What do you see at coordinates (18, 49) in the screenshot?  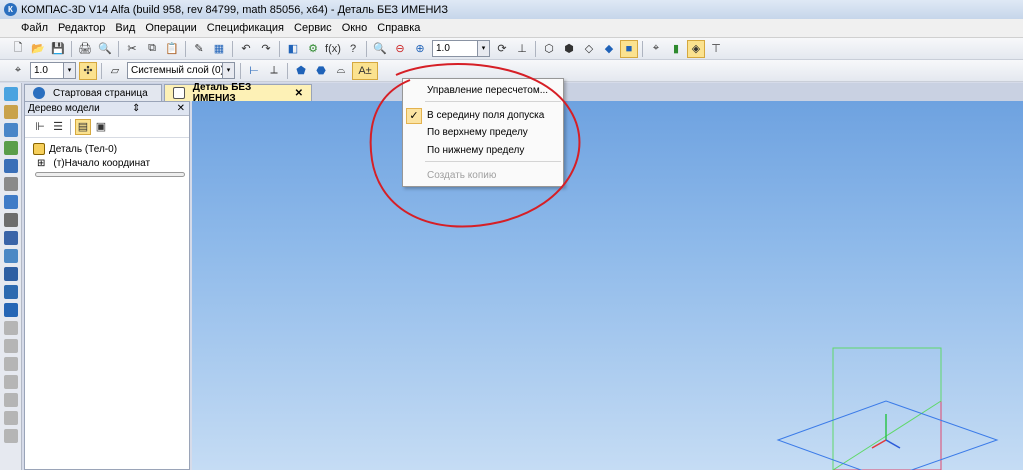 I see `new-document-icon: 🗋` at bounding box center [18, 49].